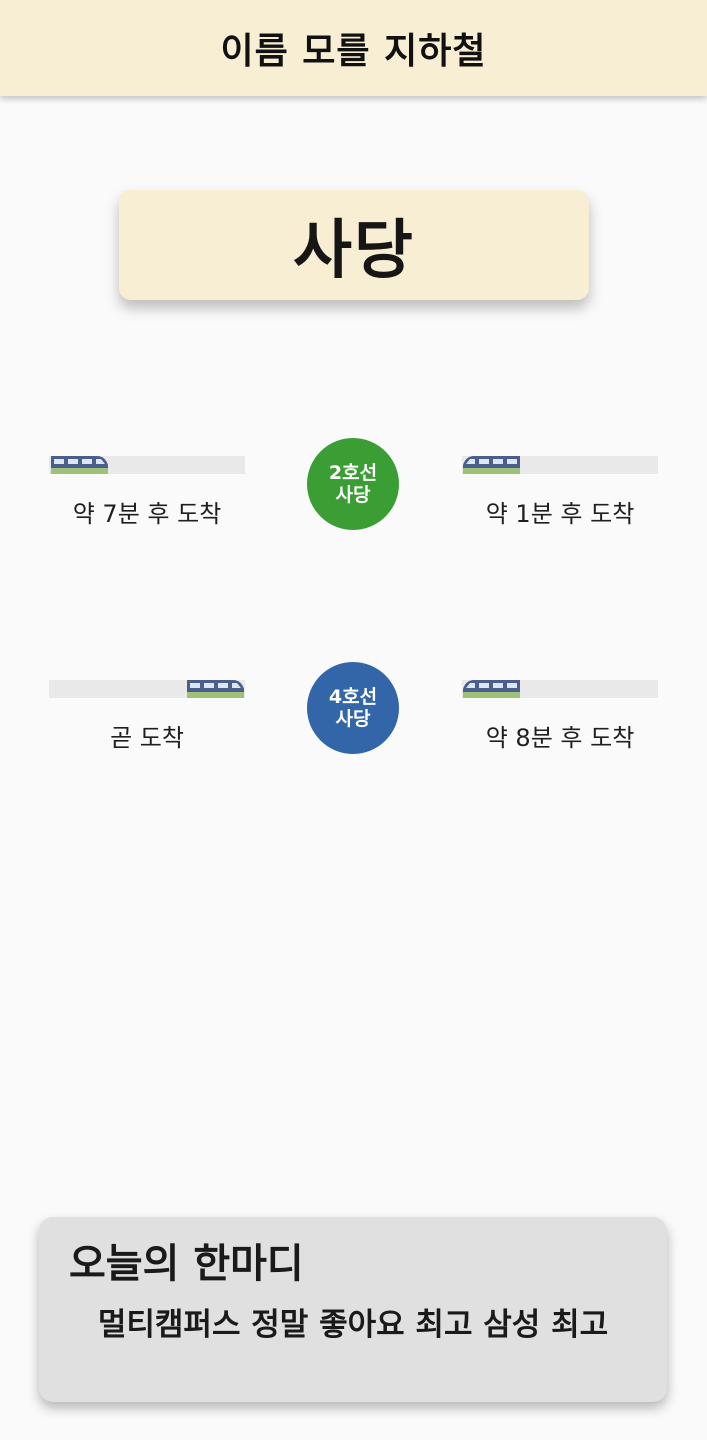  Describe the element at coordinates (560, 514) in the screenshot. I see `right-arrival-text: 약 1분 후 도착` at that location.